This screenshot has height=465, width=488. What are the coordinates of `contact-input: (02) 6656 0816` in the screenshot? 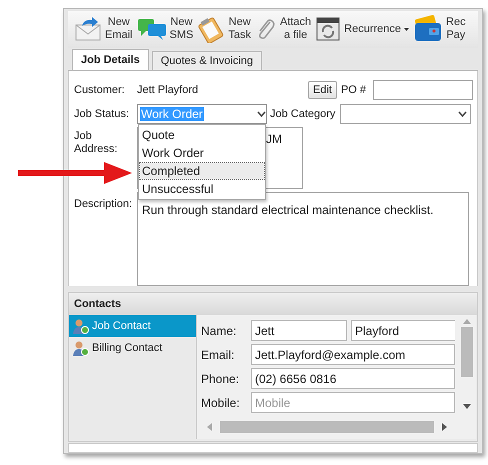 It's located at (353, 379).